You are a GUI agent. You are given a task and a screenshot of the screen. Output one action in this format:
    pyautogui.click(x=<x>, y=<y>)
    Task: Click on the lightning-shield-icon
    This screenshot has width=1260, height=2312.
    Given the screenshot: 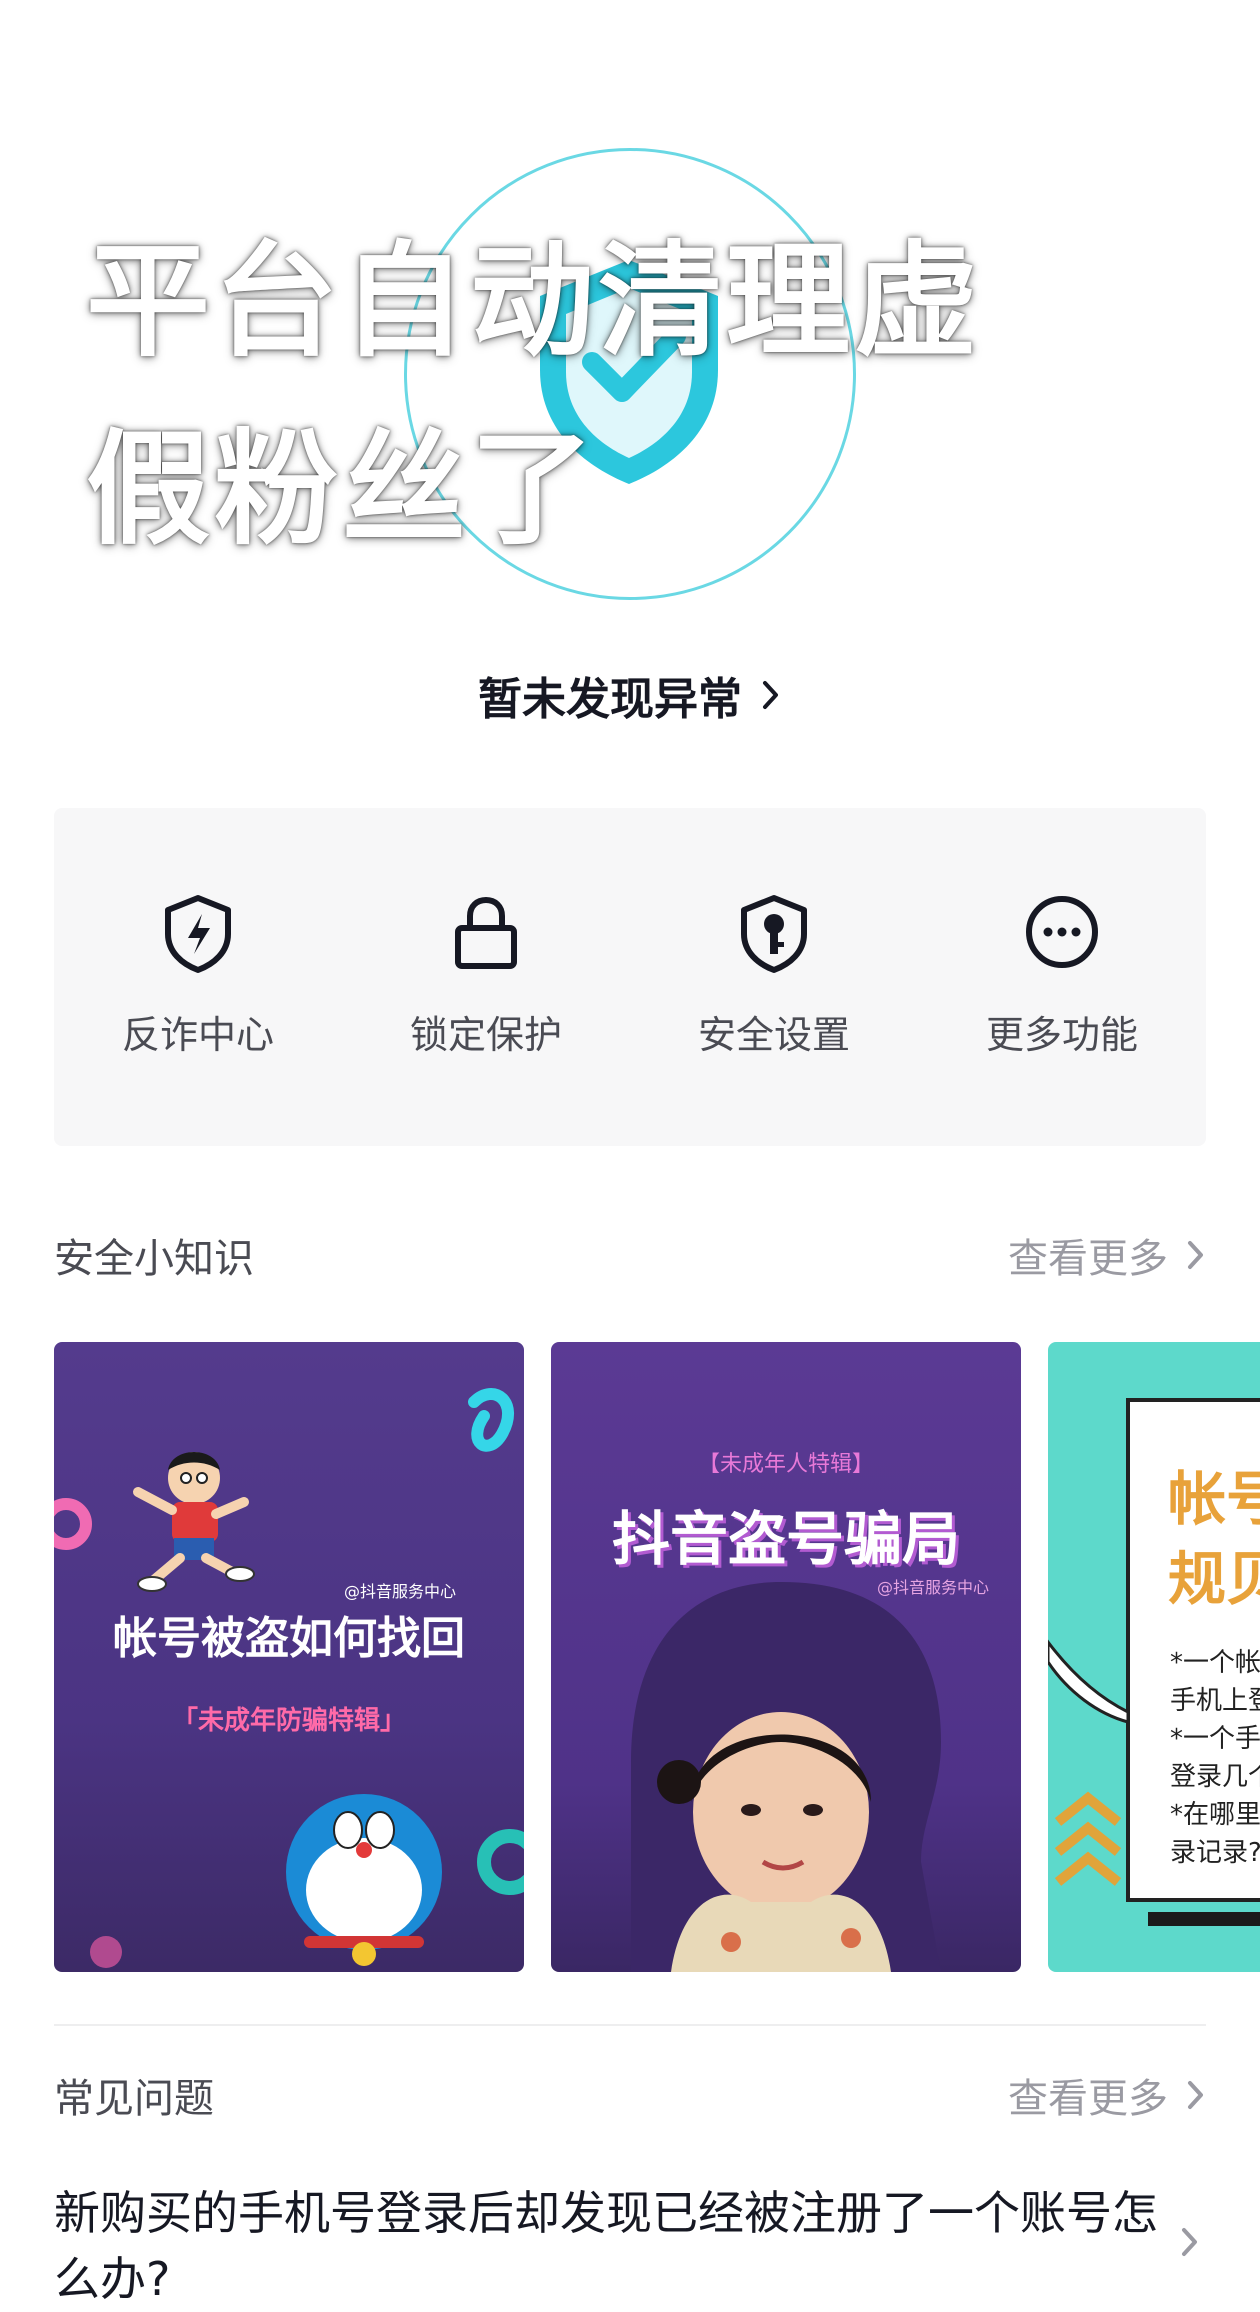 What is the action you would take?
    pyautogui.click(x=198, y=934)
    